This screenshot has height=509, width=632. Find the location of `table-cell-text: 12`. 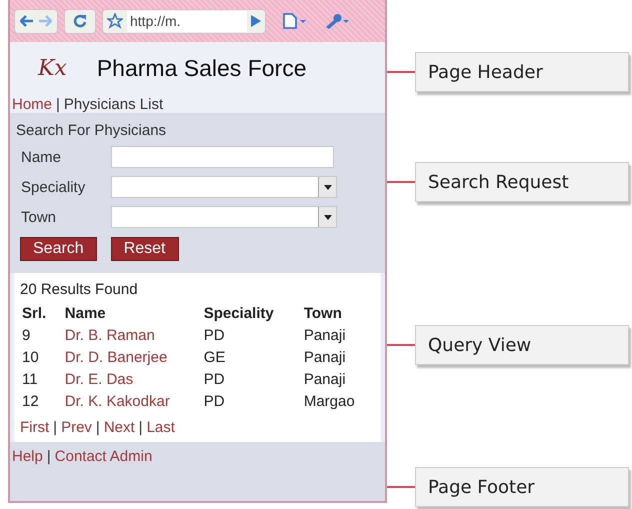

table-cell-text: 12 is located at coordinates (31, 402).